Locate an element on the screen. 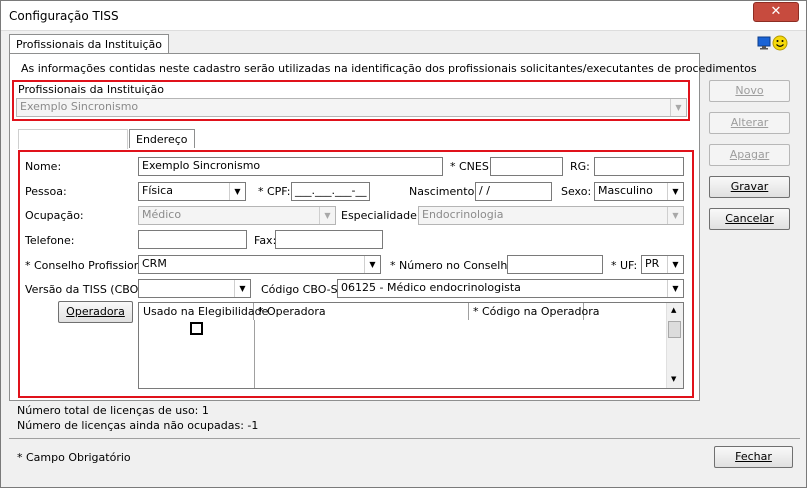 This screenshot has width=807, height=488. conselho-select: CRM ▼ is located at coordinates (259, 264).